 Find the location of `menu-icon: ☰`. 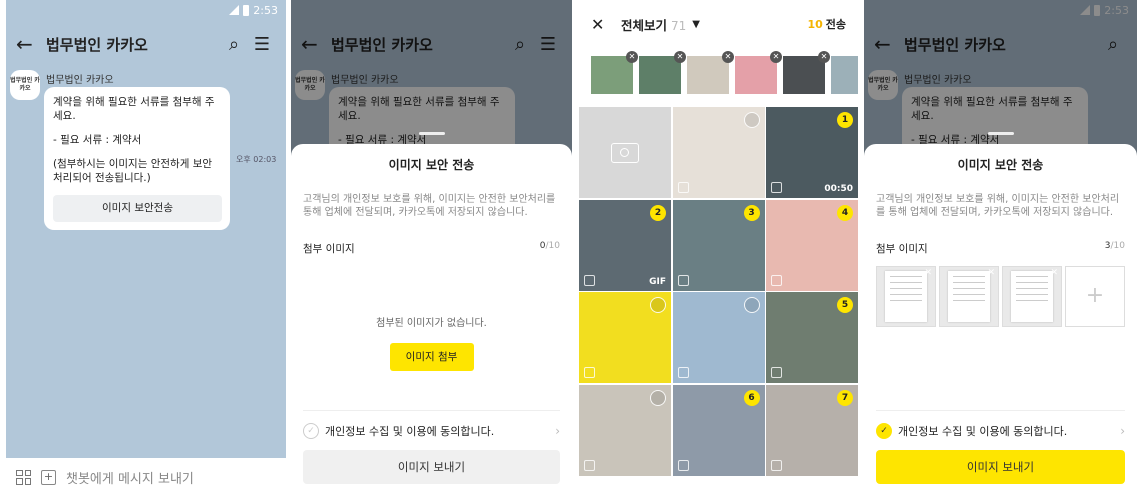

menu-icon: ☰ is located at coordinates (262, 44).